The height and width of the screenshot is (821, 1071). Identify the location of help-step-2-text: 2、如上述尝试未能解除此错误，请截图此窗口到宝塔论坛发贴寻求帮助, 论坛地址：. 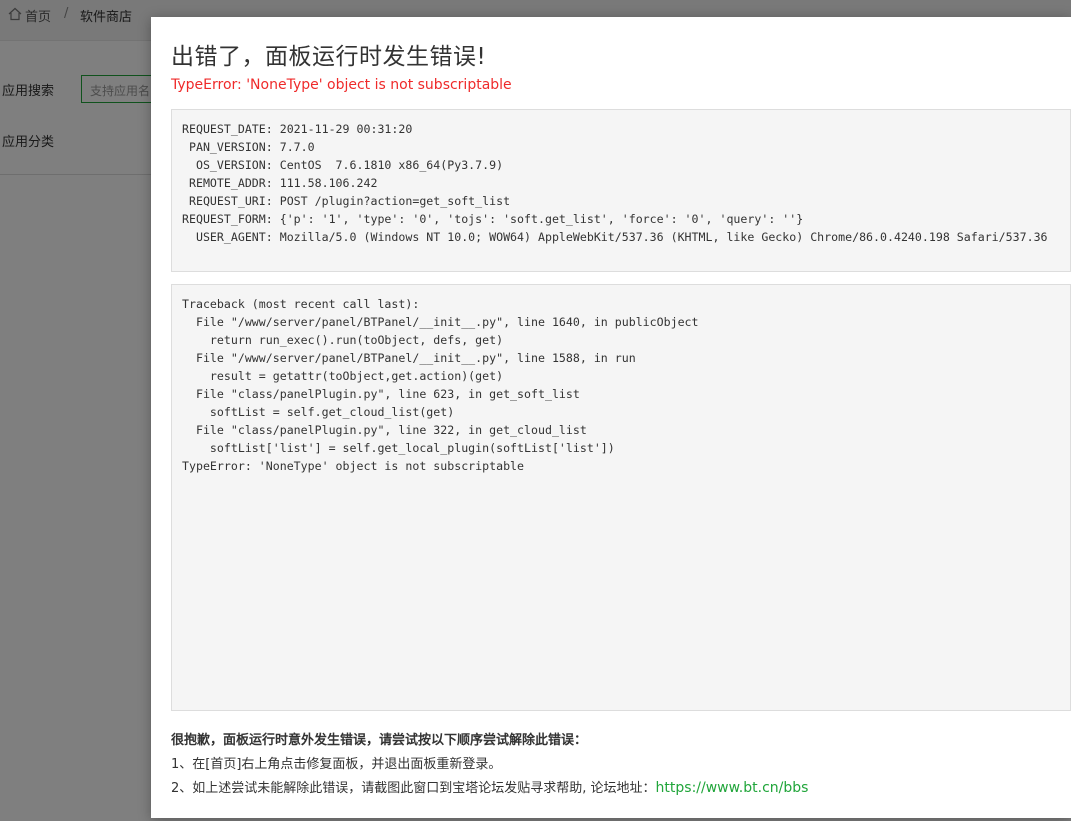
(413, 788).